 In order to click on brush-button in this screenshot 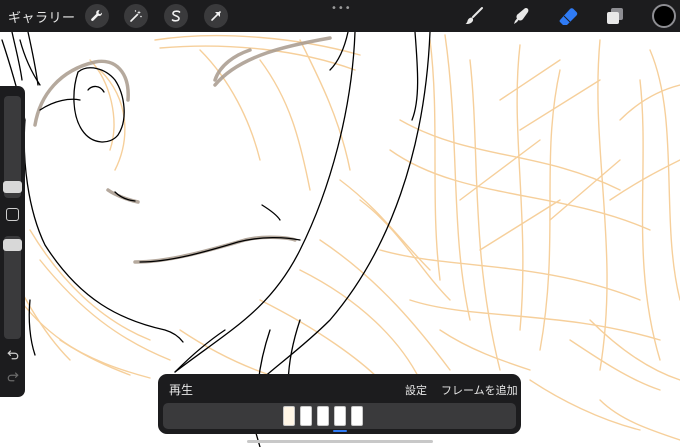, I will do `click(474, 16)`.